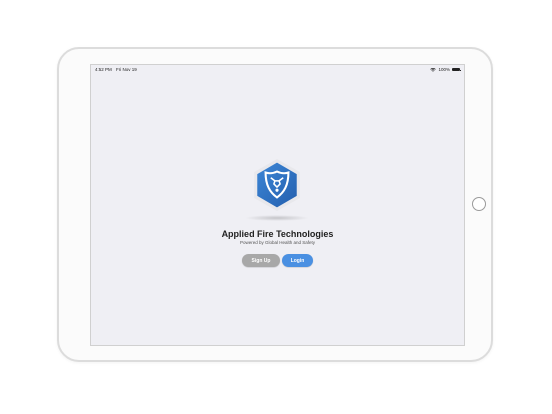 This screenshot has width=552, height=414. What do you see at coordinates (433, 69) in the screenshot?
I see `wifi-icon` at bounding box center [433, 69].